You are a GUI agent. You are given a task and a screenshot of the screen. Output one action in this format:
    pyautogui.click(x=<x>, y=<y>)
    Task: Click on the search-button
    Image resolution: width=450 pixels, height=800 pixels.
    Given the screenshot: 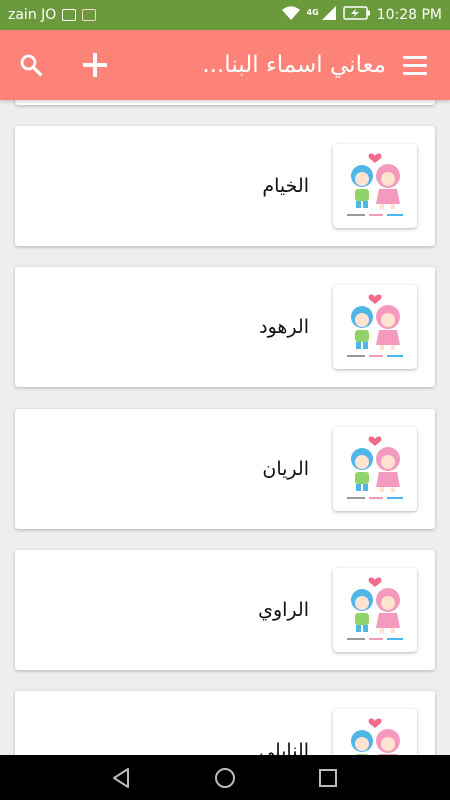 What is the action you would take?
    pyautogui.click(x=31, y=65)
    